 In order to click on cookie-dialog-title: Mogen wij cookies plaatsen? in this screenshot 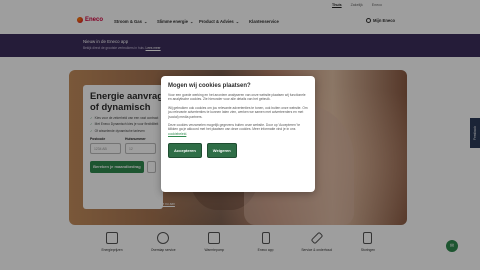, I will do `click(209, 86)`.